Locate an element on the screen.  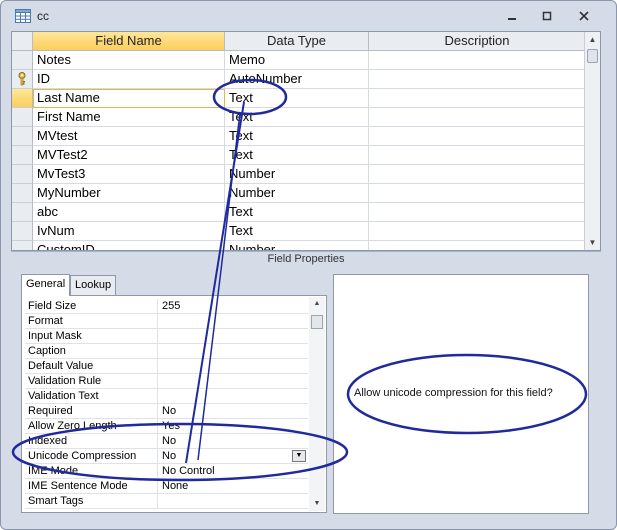
table-row: ID AutoNumber is located at coordinates (299, 79).